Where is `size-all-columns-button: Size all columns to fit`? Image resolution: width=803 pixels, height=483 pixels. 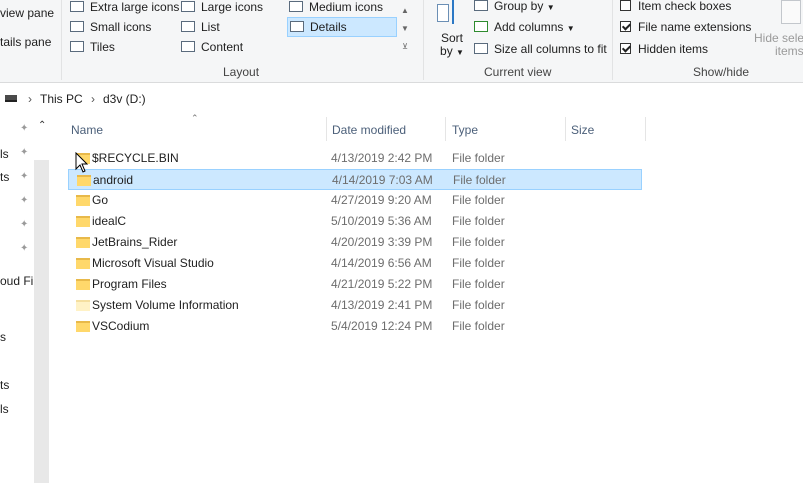
size-all-columns-button: Size all columns to fit is located at coordinates (540, 49).